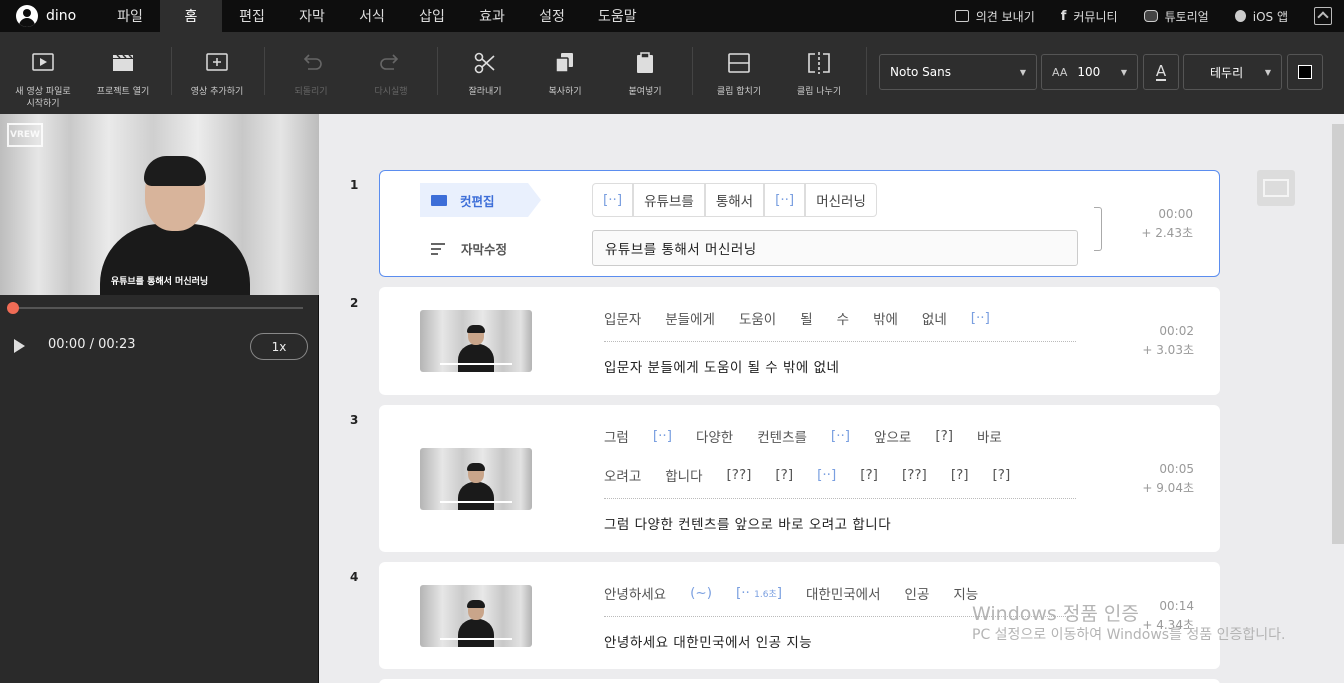 The width and height of the screenshot is (1344, 683). Describe the element at coordinates (782, 436) in the screenshot. I see `word: 컨텐츠를` at that location.